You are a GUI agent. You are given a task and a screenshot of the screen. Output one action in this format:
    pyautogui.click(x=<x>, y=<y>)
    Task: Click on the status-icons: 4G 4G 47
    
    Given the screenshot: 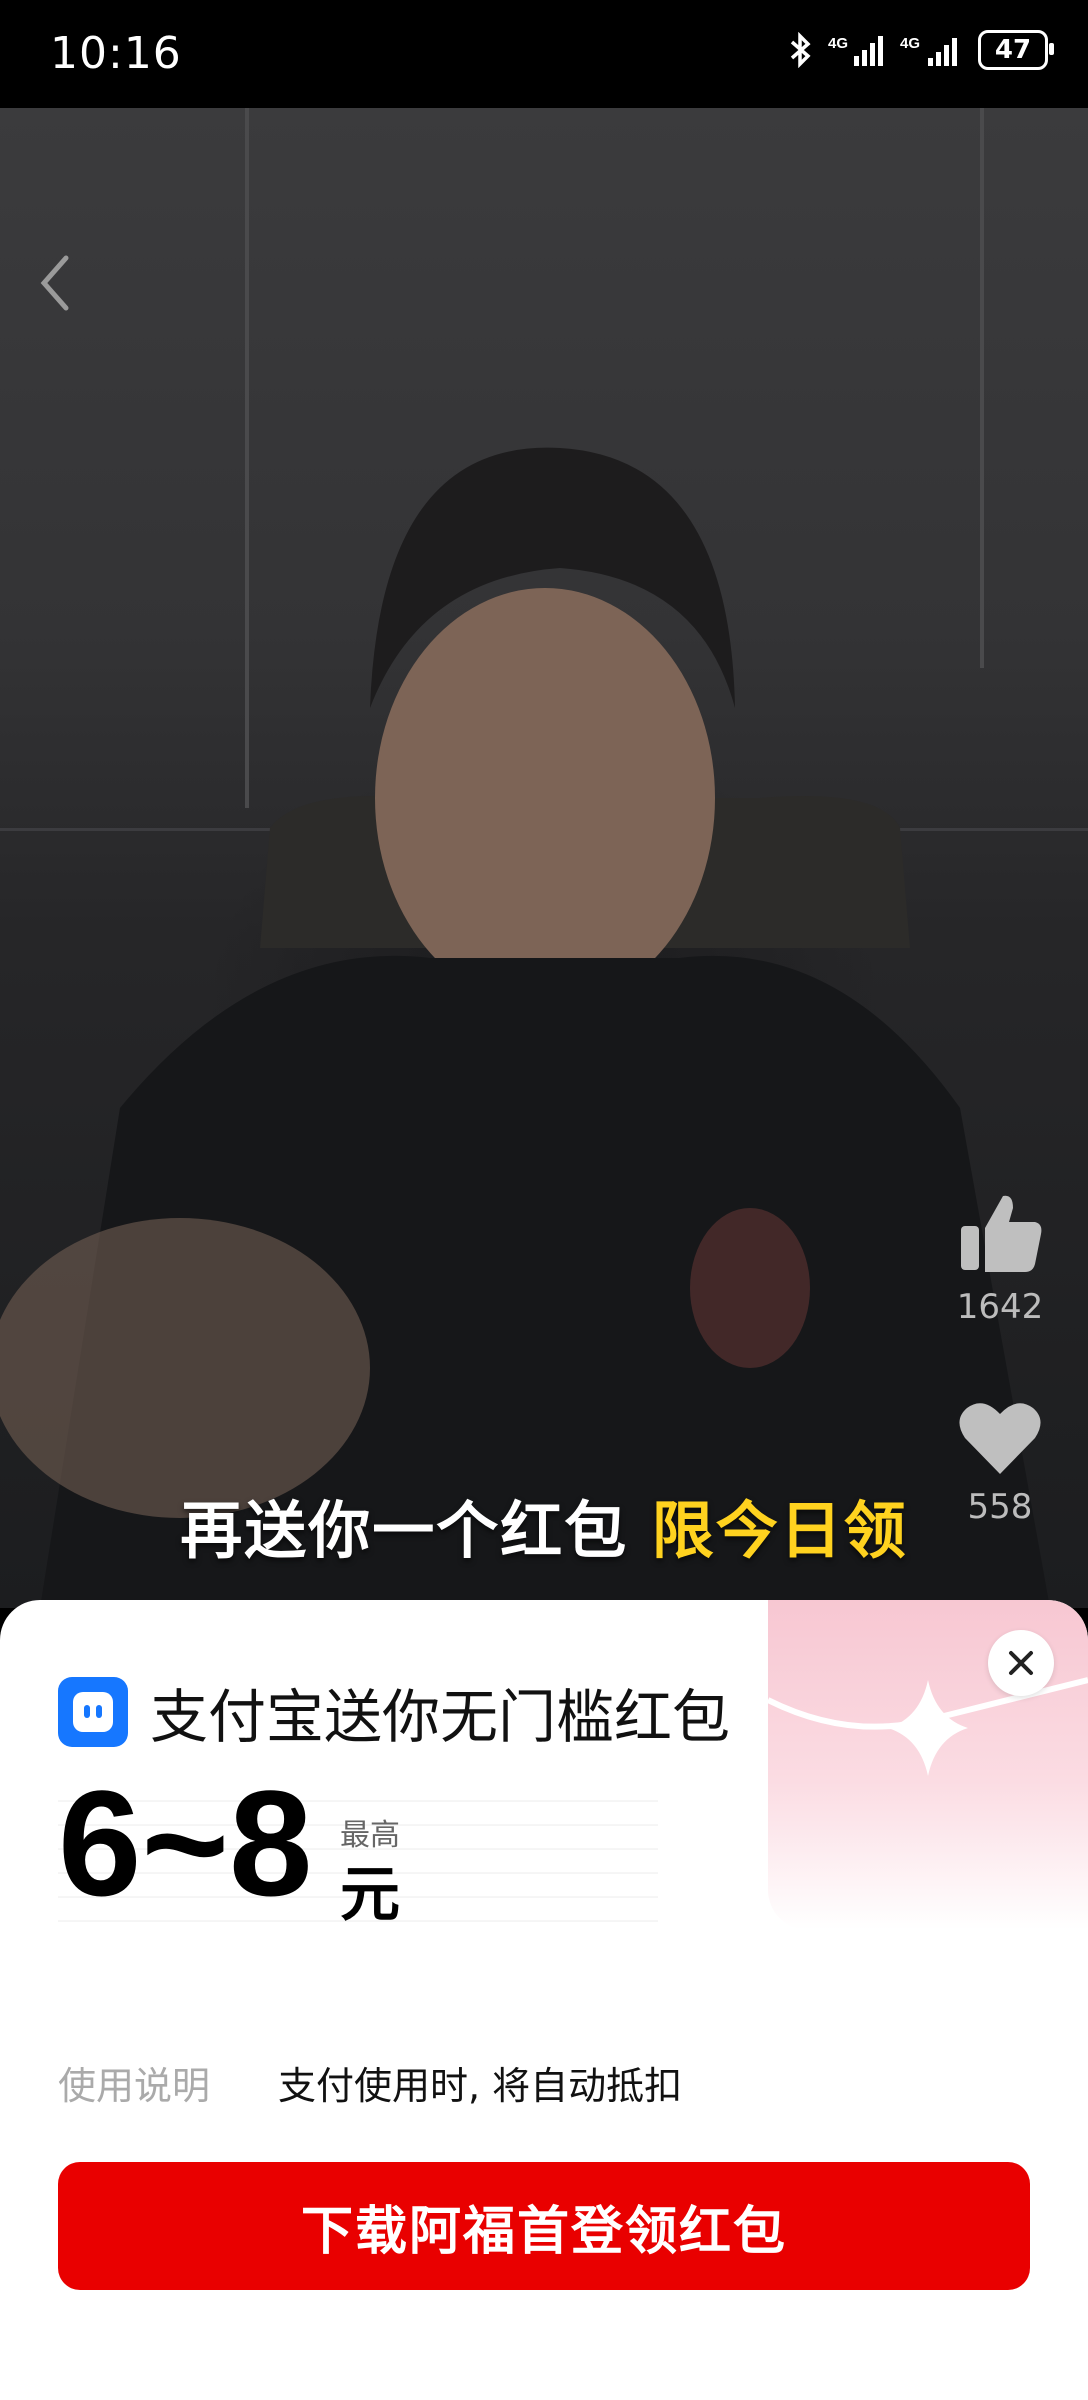 What is the action you would take?
    pyautogui.click(x=920, y=50)
    